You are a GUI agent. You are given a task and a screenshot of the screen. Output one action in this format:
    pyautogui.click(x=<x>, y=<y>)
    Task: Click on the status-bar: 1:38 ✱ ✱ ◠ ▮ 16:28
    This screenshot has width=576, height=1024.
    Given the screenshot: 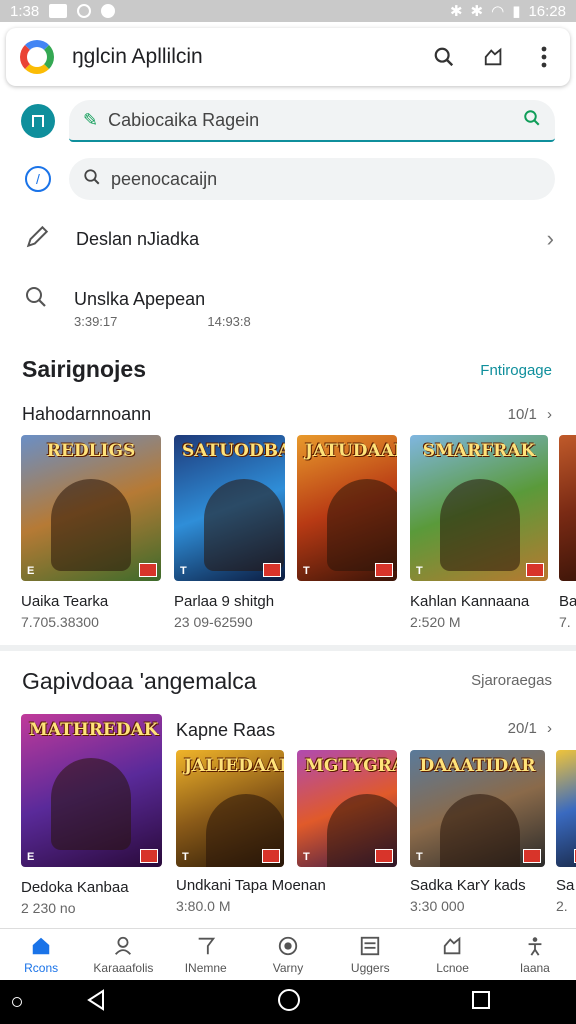 What is the action you would take?
    pyautogui.click(x=288, y=11)
    